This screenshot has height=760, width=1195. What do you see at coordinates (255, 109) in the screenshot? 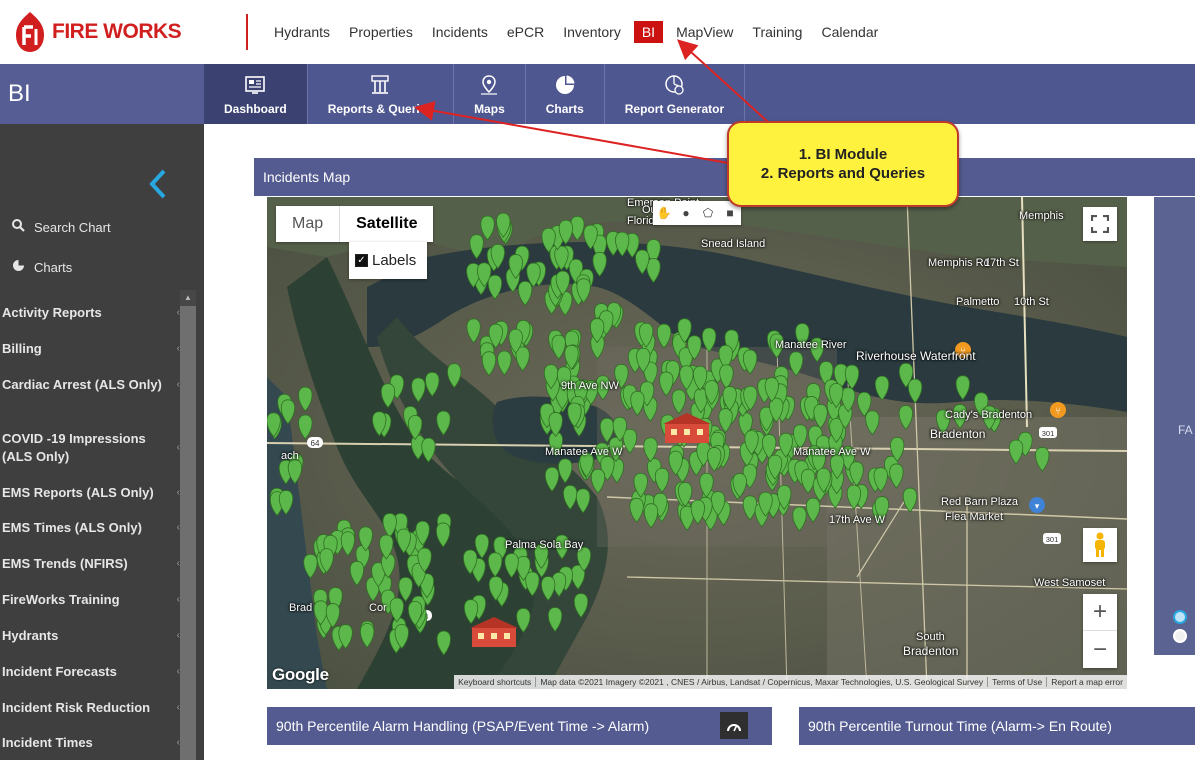
I see `tab-label: Dashboard` at bounding box center [255, 109].